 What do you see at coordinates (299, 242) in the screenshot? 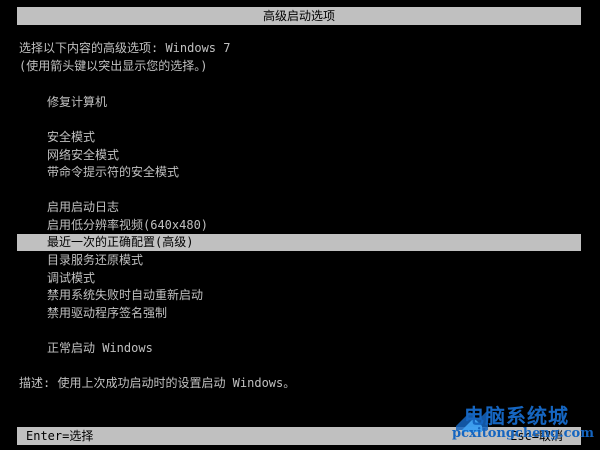
I see `option-last-known-good-config: 最近一次的正确配置(高级)` at bounding box center [299, 242].